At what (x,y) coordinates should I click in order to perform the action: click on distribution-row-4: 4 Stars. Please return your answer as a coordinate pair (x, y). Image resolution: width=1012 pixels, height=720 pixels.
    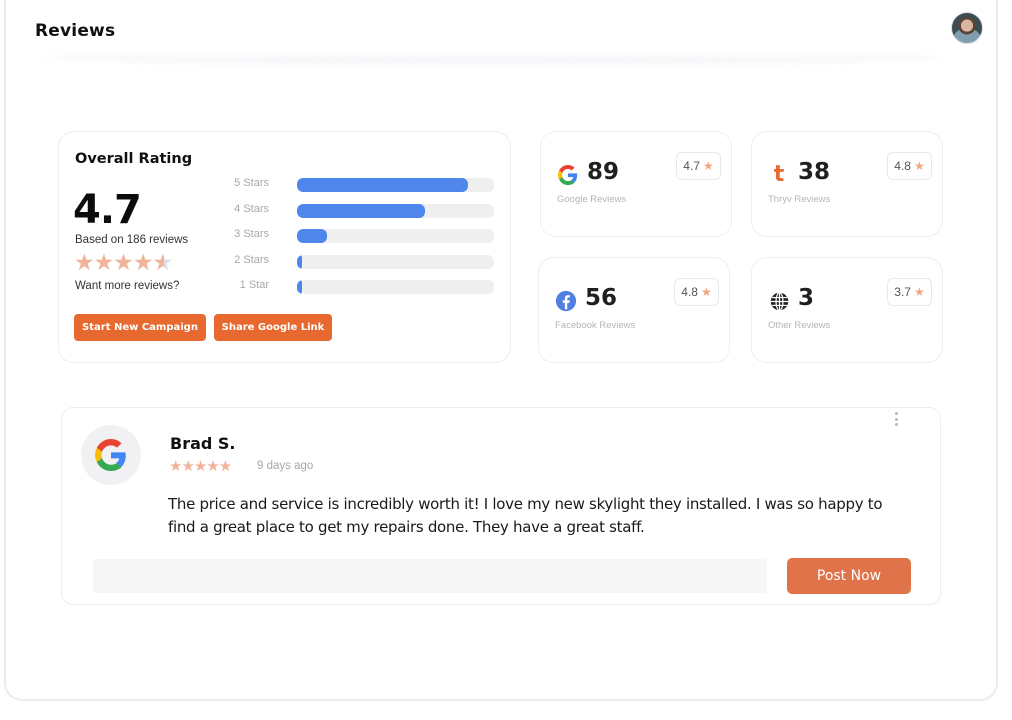
    Looking at the image, I should click on (359, 210).